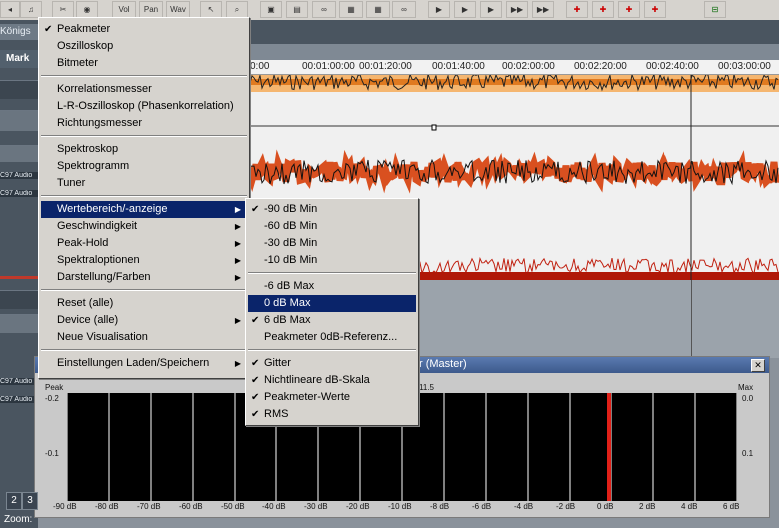  Describe the element at coordinates (144, 363) in the screenshot. I see `menu-item: Einstellungen Laden/Speichern ▶` at that location.